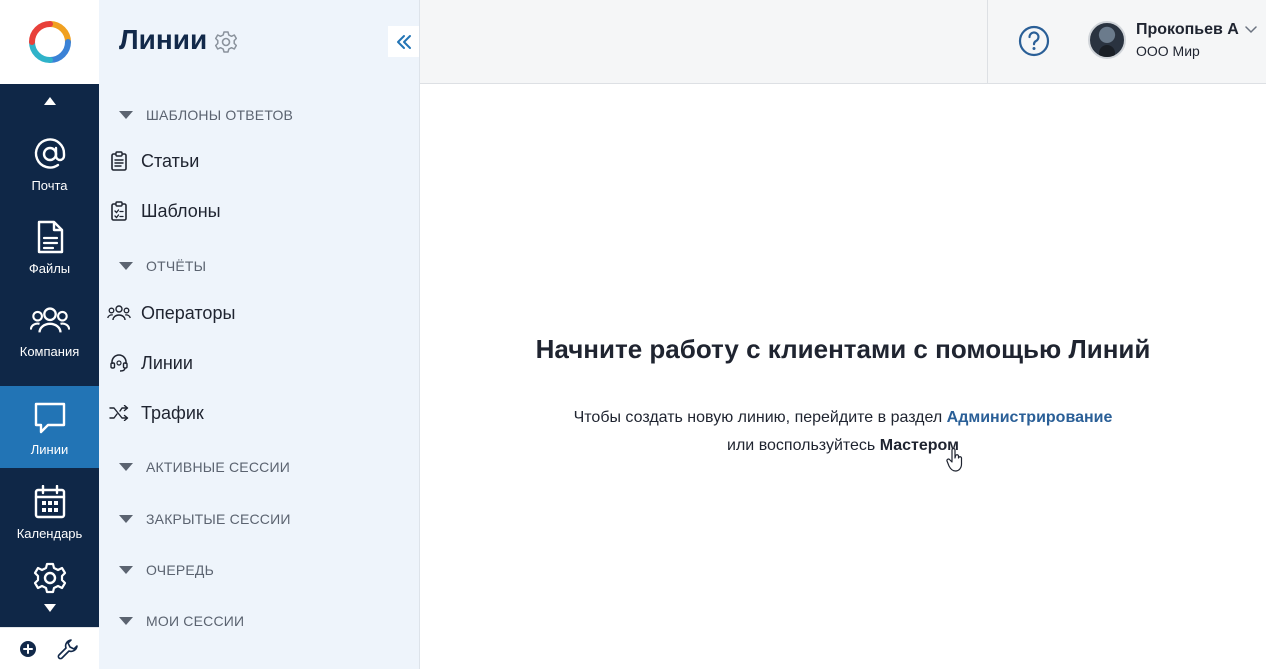  Describe the element at coordinates (220, 115) in the screenshot. I see `section-label: ШАБЛОНЫ ОТВЕТОВ` at that location.